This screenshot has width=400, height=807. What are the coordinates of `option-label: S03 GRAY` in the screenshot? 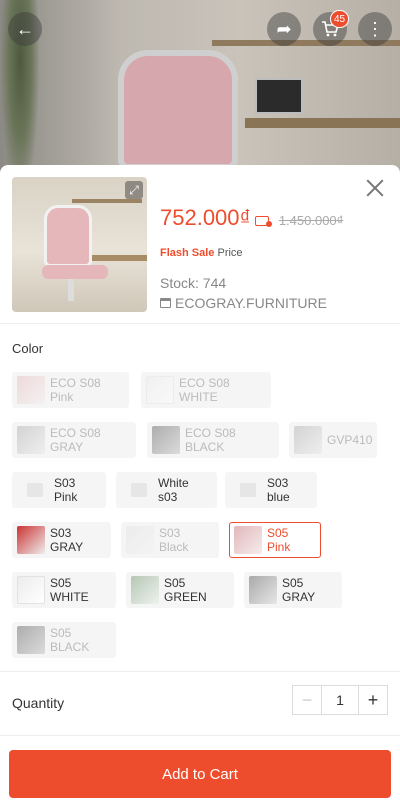 It's located at (67, 540).